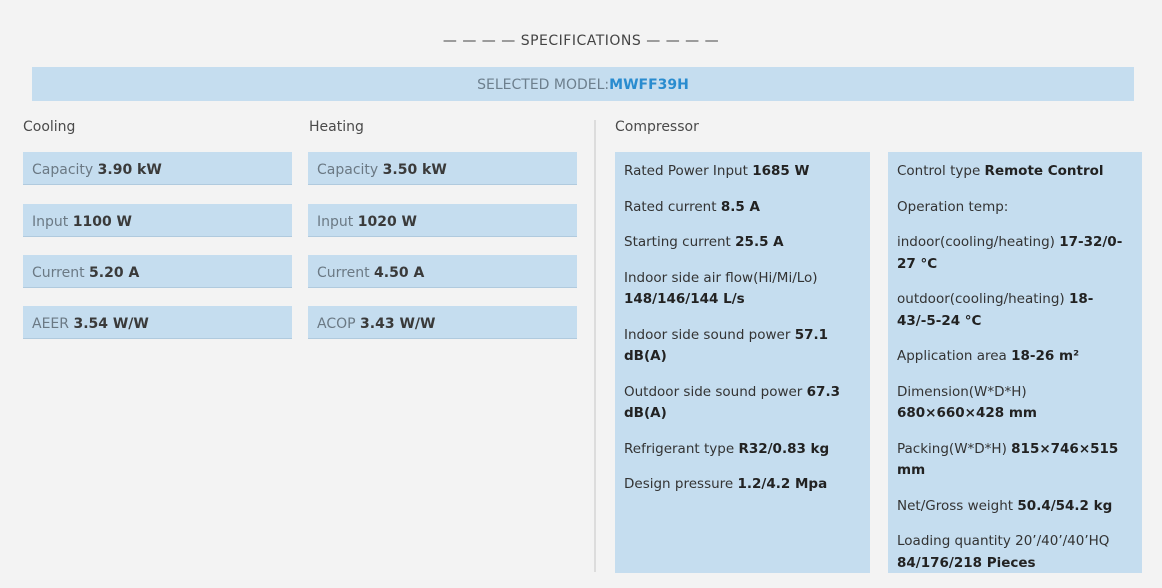 Image resolution: width=1162 pixels, height=588 pixels. What do you see at coordinates (966, 562) in the screenshot?
I see `spec-value: 84/176/218 Pieces` at bounding box center [966, 562].